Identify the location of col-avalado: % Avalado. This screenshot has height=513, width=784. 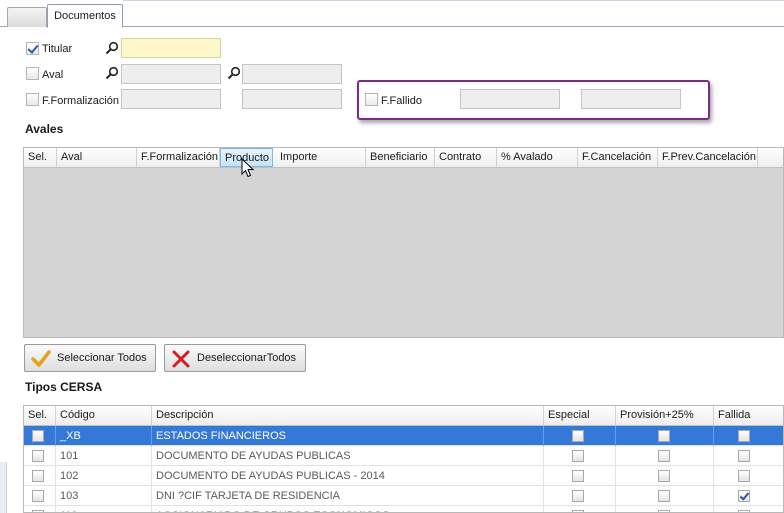
(537, 157).